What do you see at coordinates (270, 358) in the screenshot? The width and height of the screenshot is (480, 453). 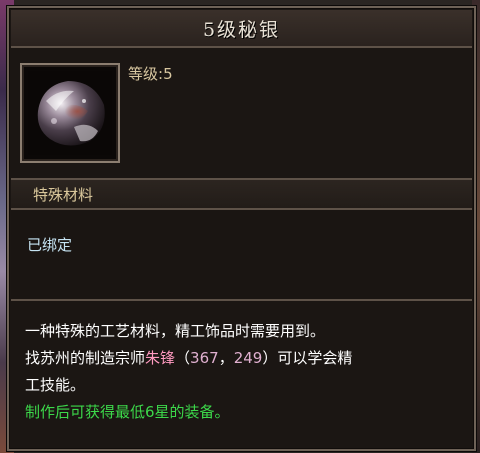 I see `coord-close: ）` at bounding box center [270, 358].